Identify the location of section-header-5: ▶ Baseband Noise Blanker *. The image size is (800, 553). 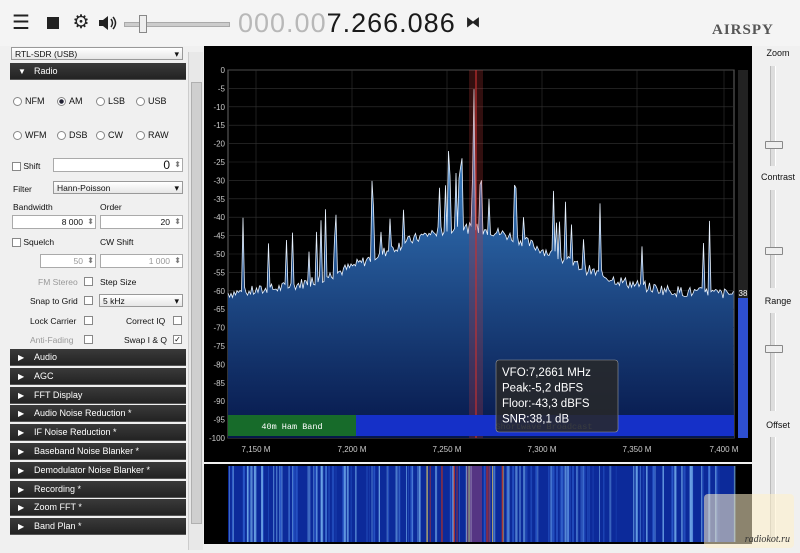
(98, 451).